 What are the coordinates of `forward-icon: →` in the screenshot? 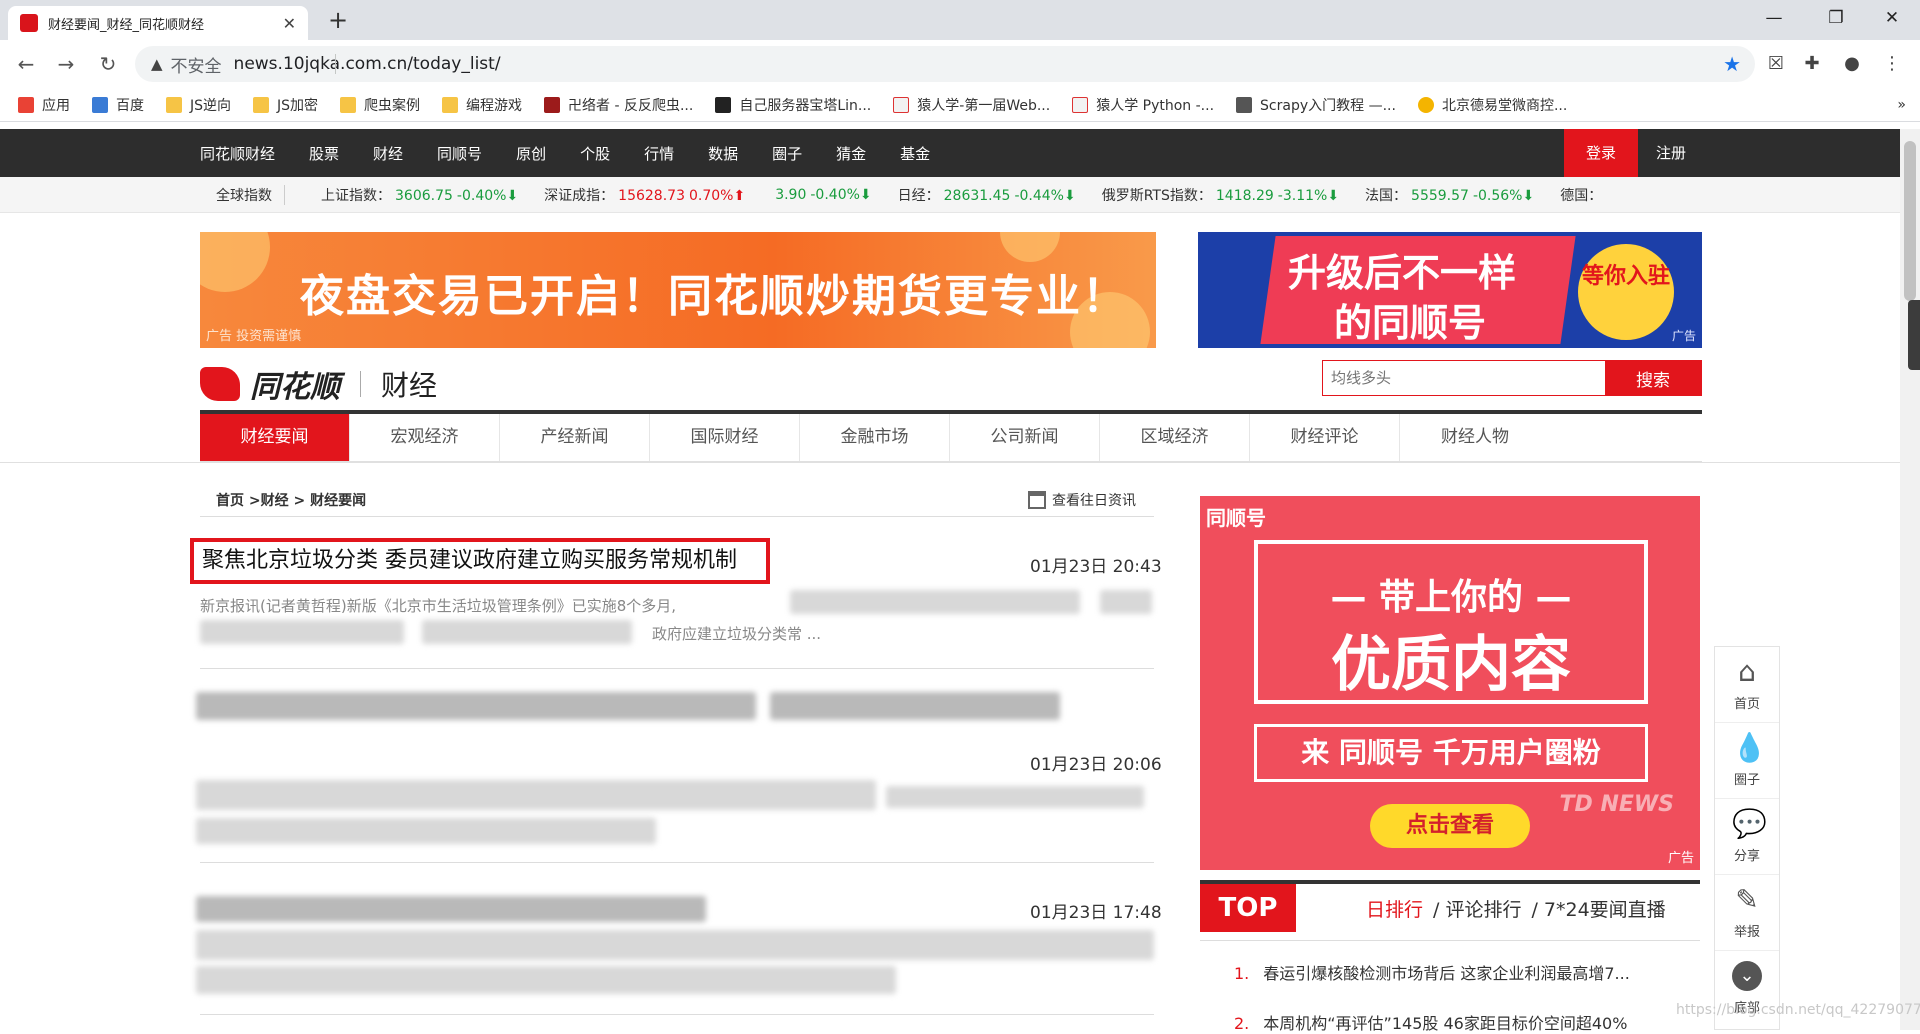 It's located at (66, 64).